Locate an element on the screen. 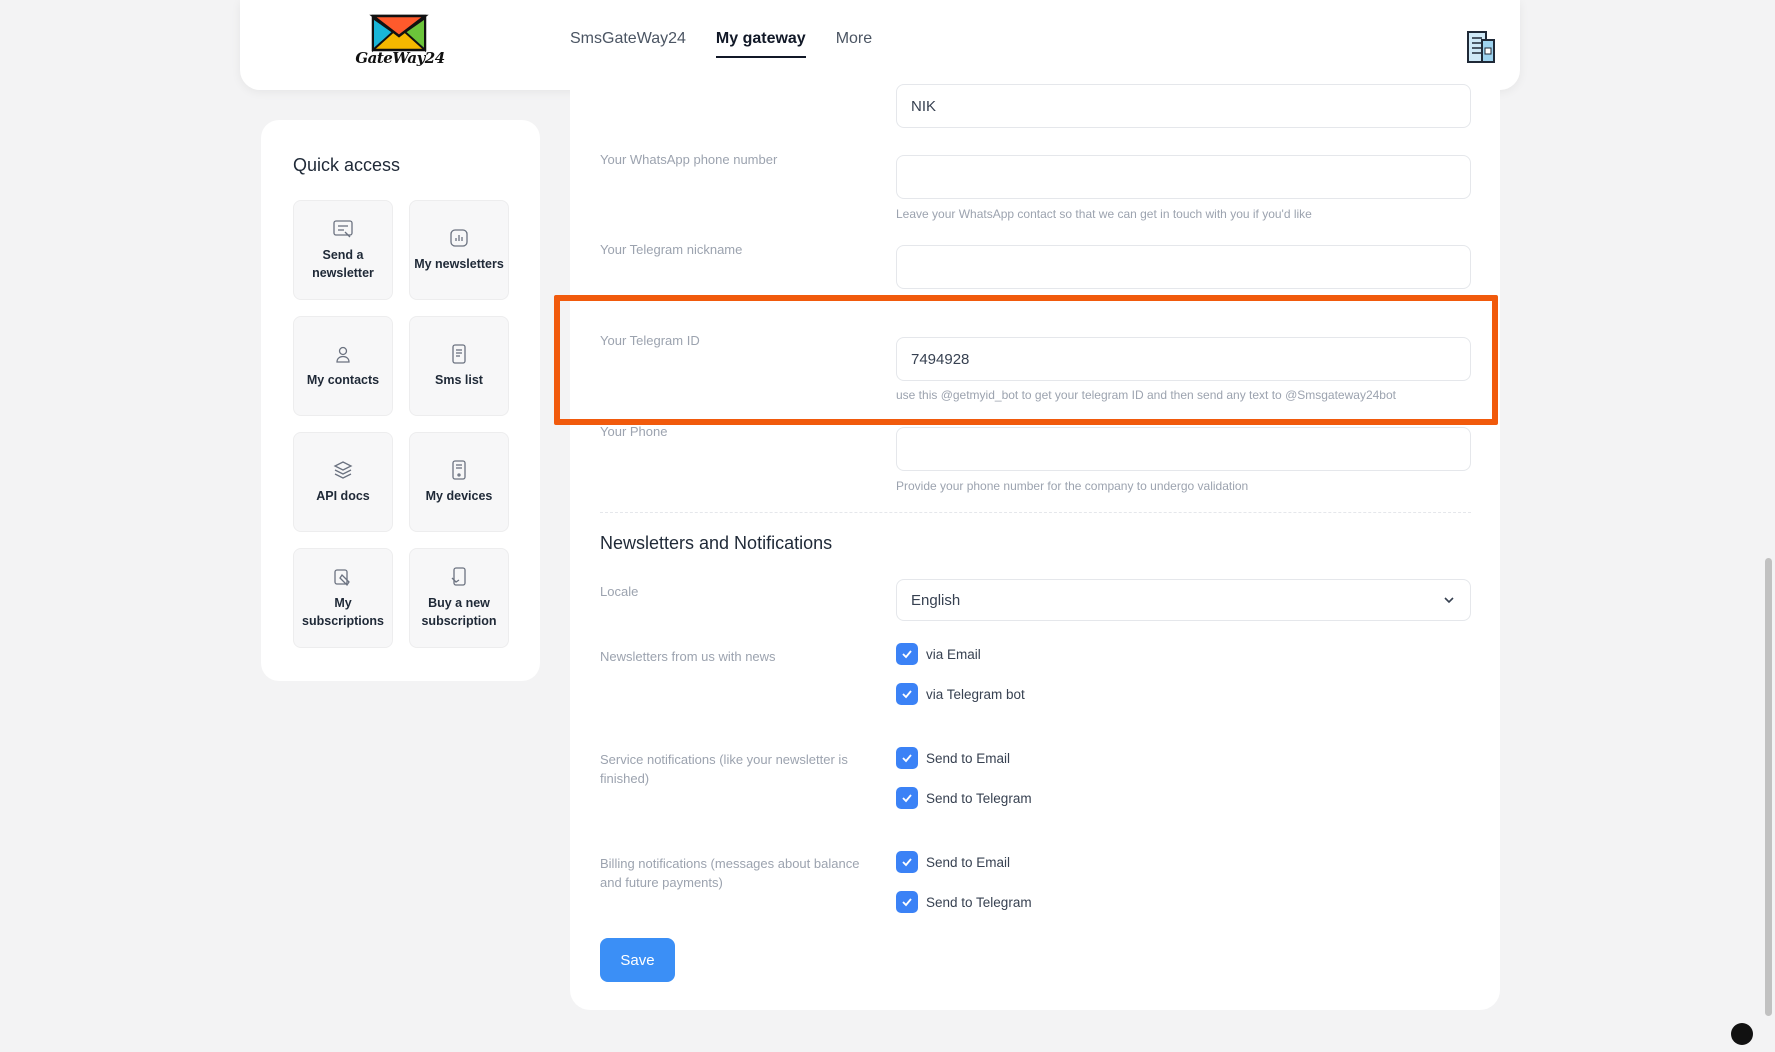 This screenshot has height=1052, width=1775. billing-email-checkbox: Send to Email is located at coordinates (953, 862).